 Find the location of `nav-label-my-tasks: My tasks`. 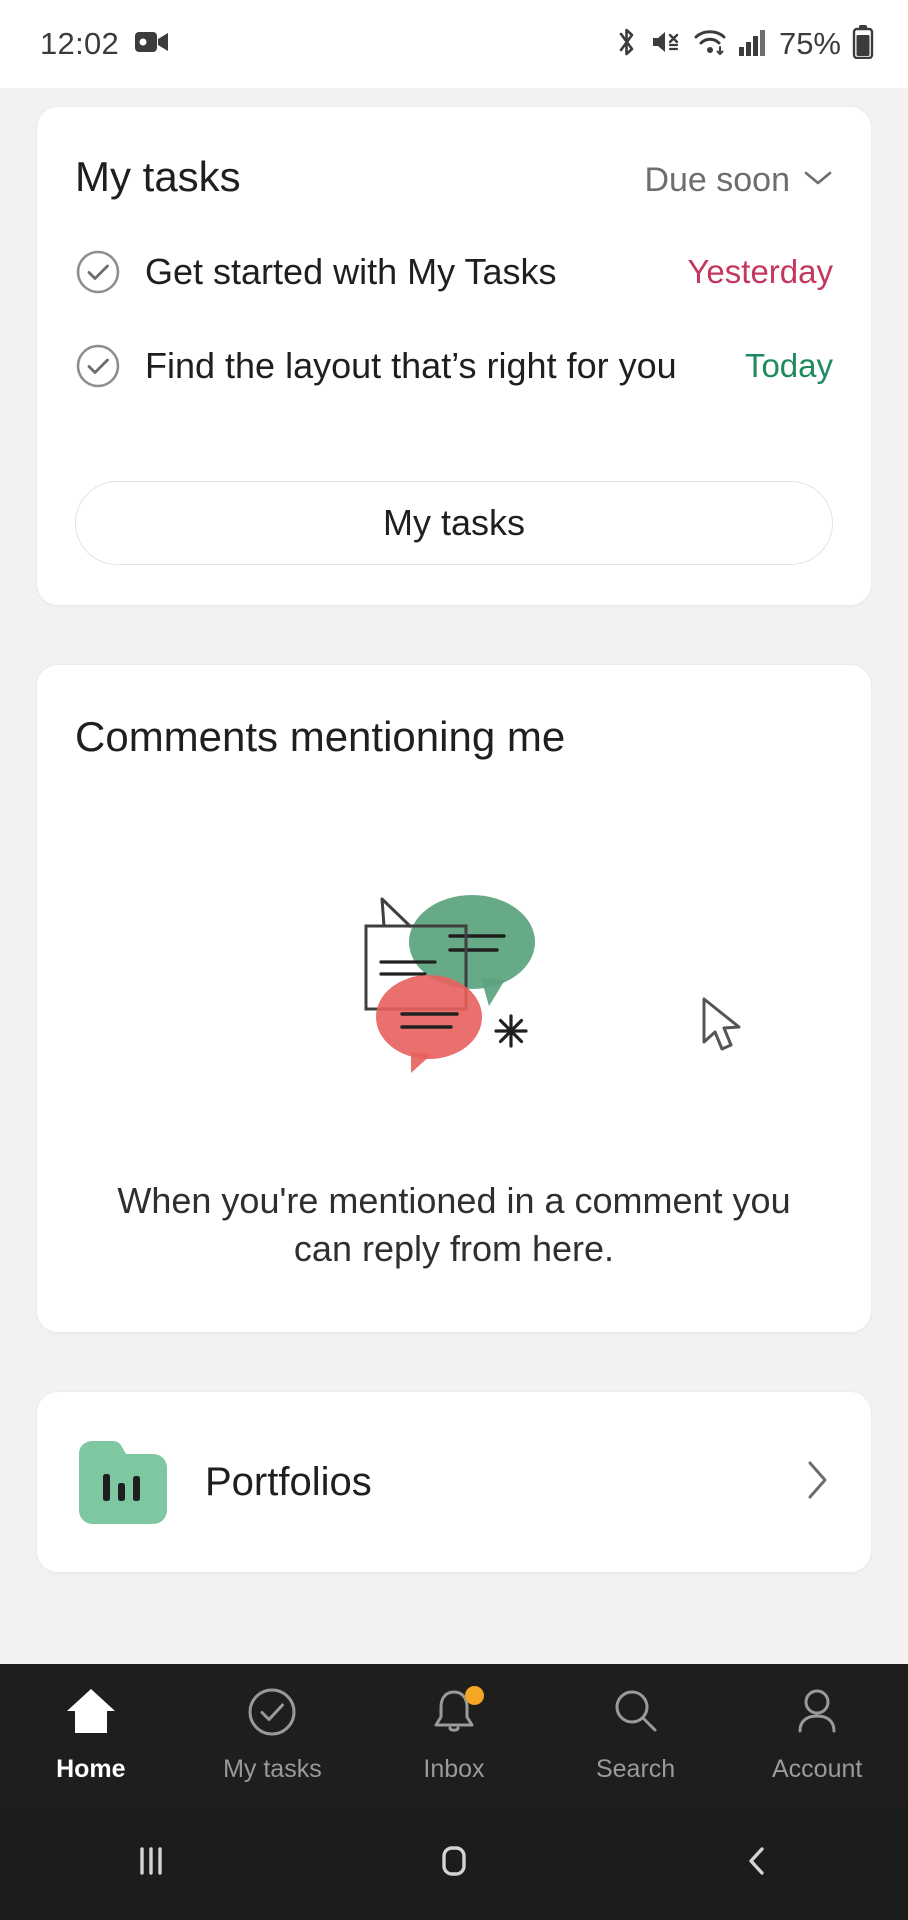

nav-label-my-tasks: My tasks is located at coordinates (272, 1769).